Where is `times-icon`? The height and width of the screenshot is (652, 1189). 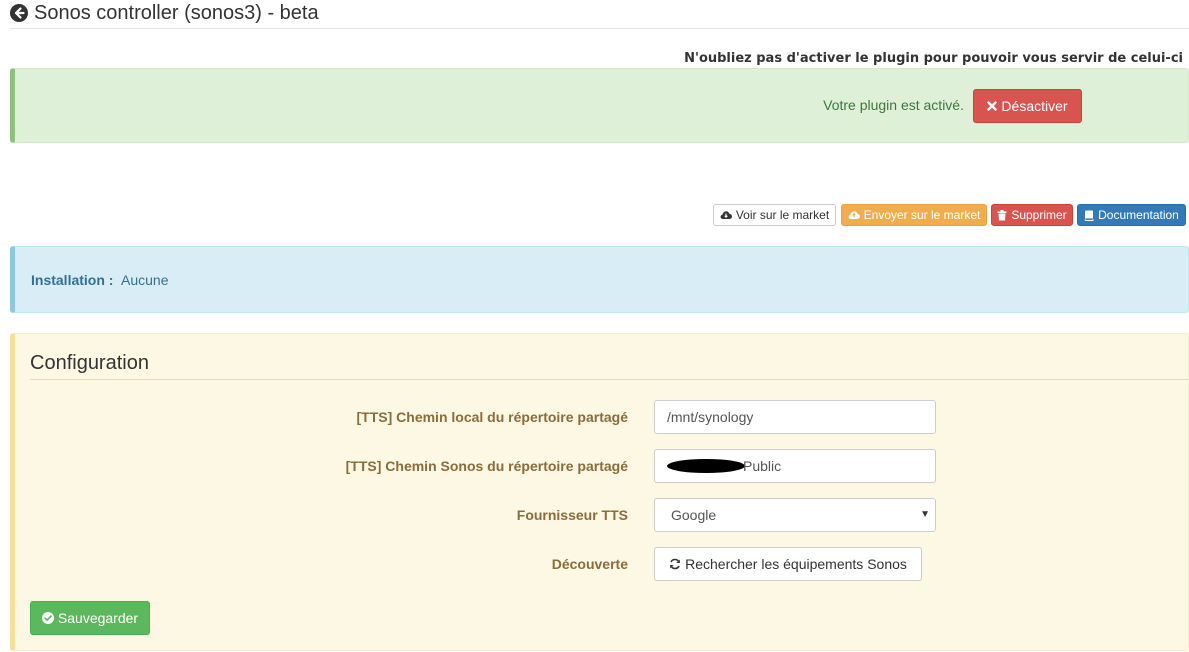 times-icon is located at coordinates (992, 106).